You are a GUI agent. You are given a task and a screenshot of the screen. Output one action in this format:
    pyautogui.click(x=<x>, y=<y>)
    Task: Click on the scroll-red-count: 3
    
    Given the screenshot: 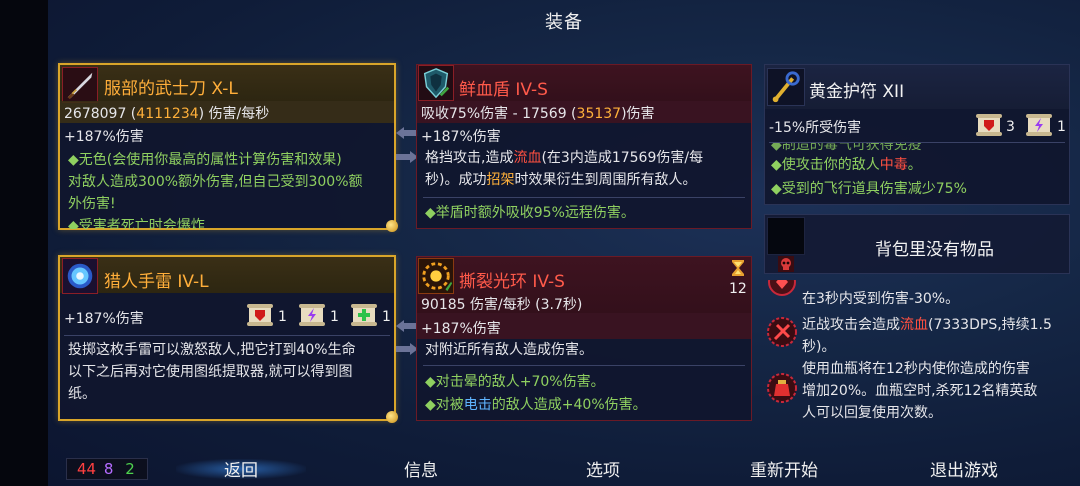 What is the action you would take?
    pyautogui.click(x=1010, y=127)
    